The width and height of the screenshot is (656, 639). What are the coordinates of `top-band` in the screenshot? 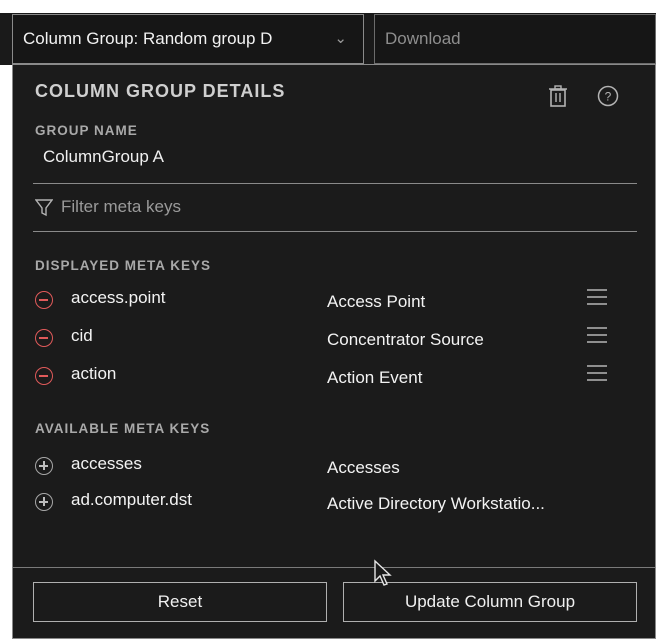 It's located at (328, 7).